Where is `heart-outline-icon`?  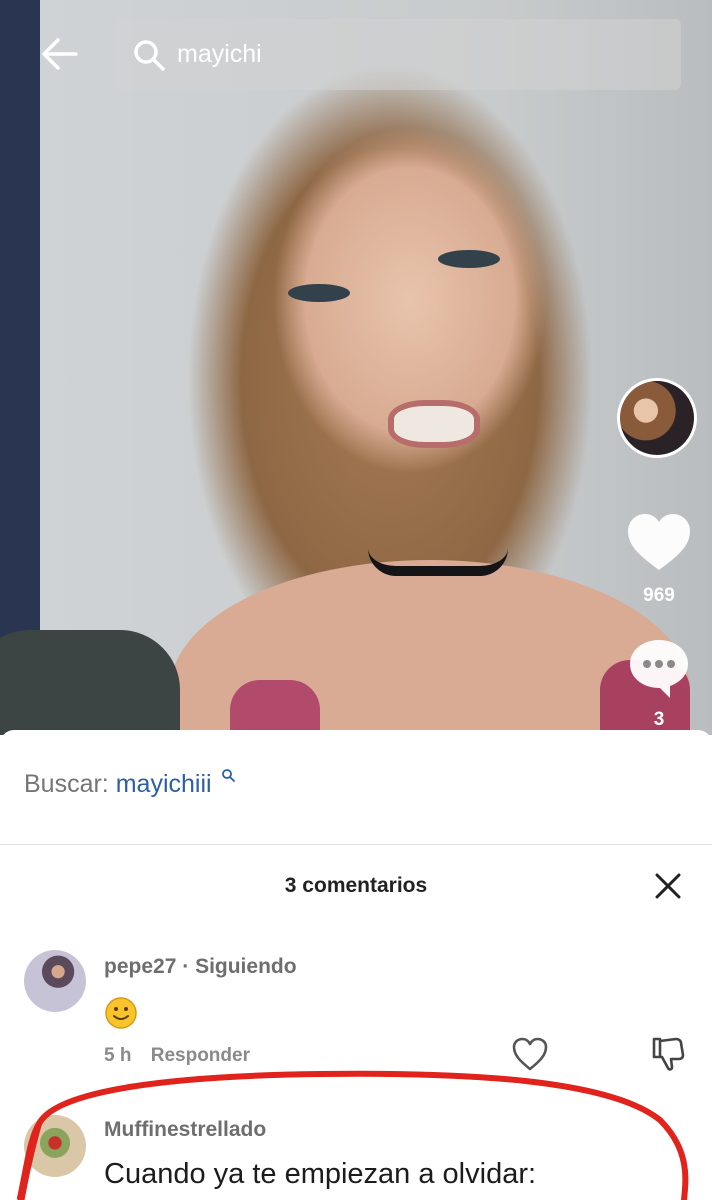
heart-outline-icon is located at coordinates (530, 1054).